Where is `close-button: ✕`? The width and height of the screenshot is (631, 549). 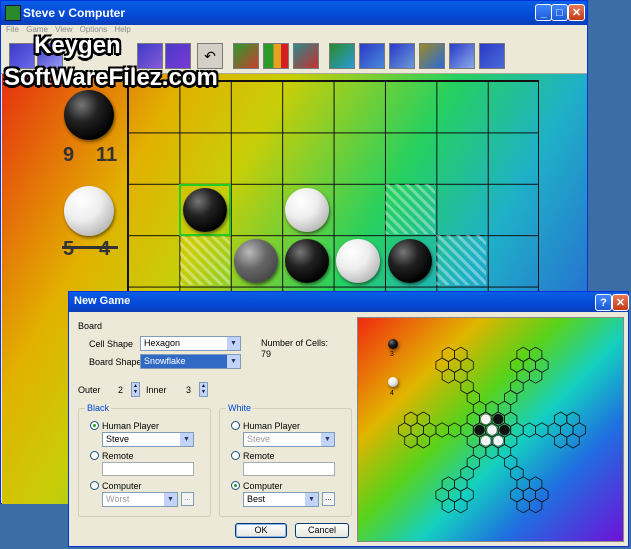 close-button: ✕ is located at coordinates (576, 12).